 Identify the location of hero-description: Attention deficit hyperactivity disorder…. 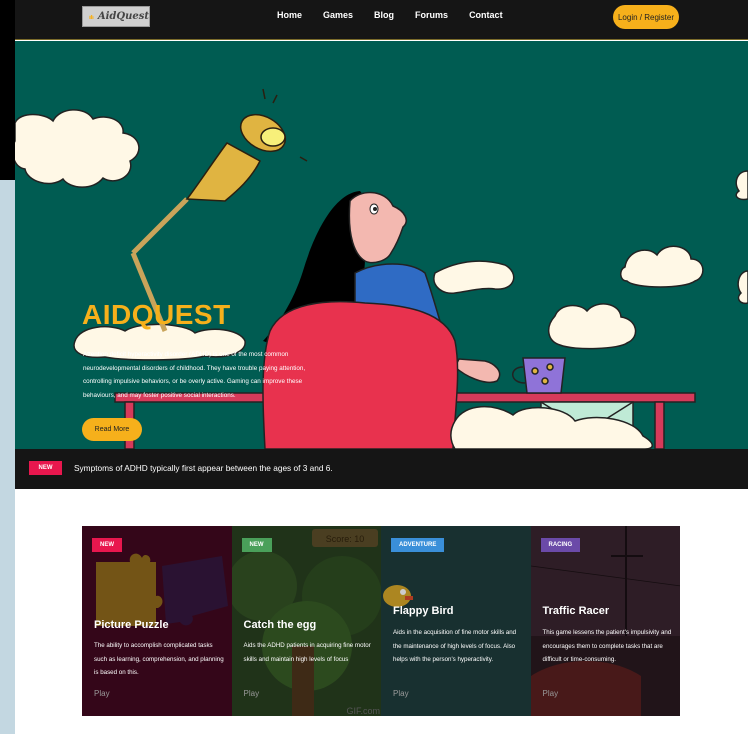
(194, 375).